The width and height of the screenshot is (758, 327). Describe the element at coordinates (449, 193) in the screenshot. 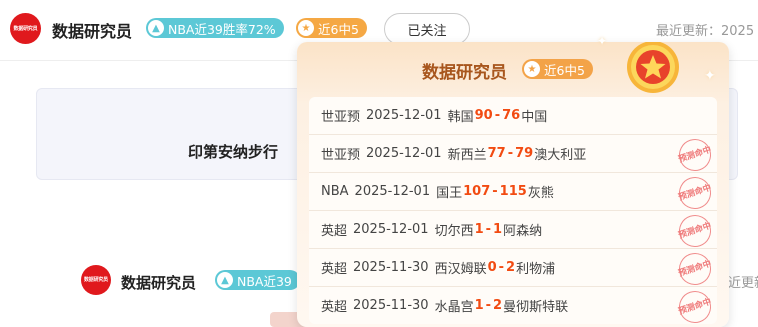

I see `match-home-team: 国王` at that location.